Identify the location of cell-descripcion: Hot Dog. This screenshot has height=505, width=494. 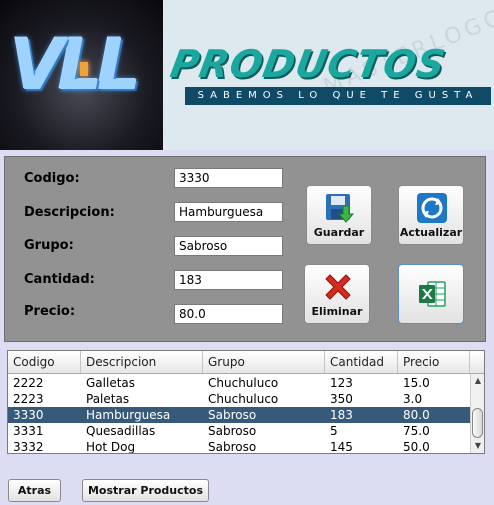
(111, 447).